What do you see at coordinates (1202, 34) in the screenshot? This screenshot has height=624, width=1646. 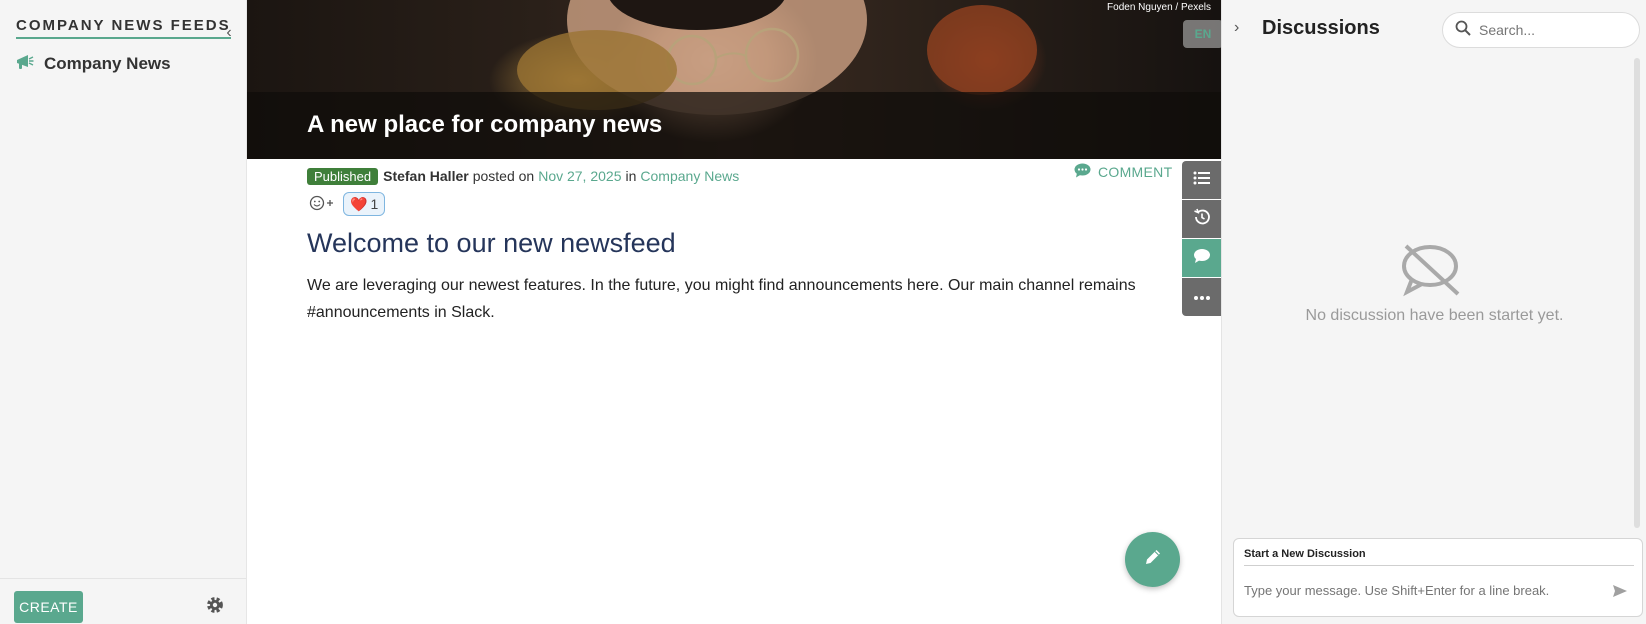 I see `language-badge: EN` at bounding box center [1202, 34].